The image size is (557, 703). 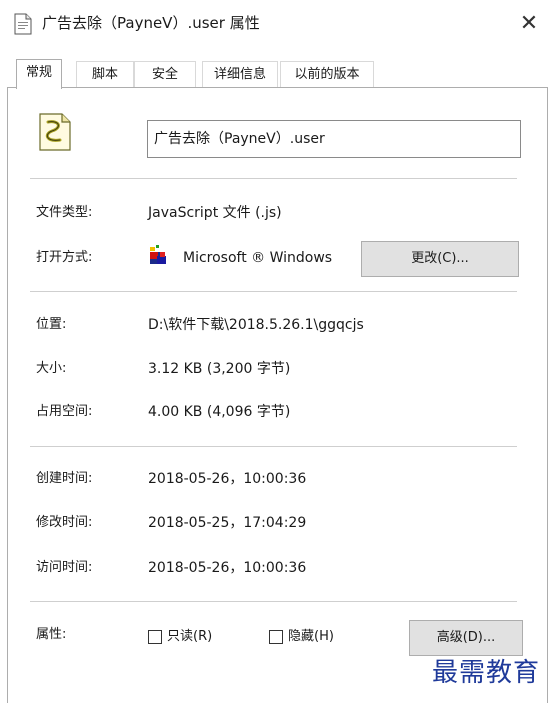 What do you see at coordinates (258, 258) in the screenshot?
I see `open-with-value: Microsoft ® Windows` at bounding box center [258, 258].